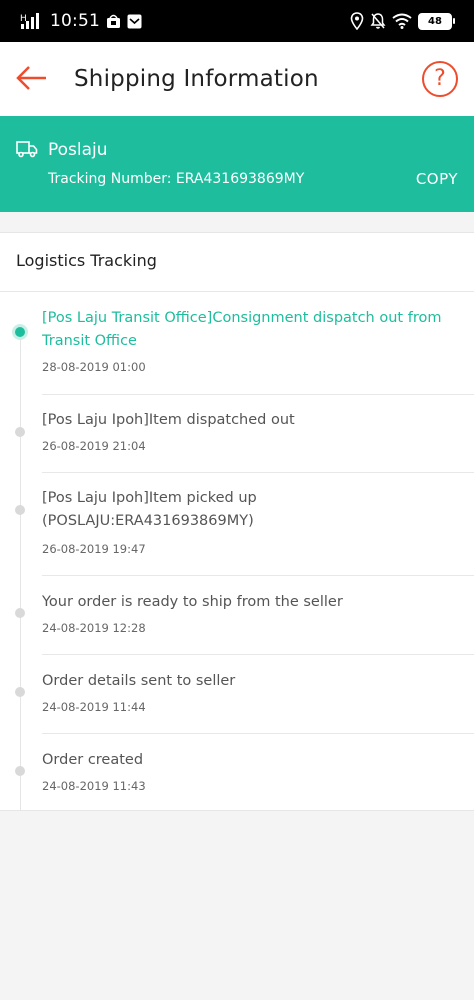  What do you see at coordinates (20, 570) in the screenshot?
I see `timeline-line` at bounding box center [20, 570].